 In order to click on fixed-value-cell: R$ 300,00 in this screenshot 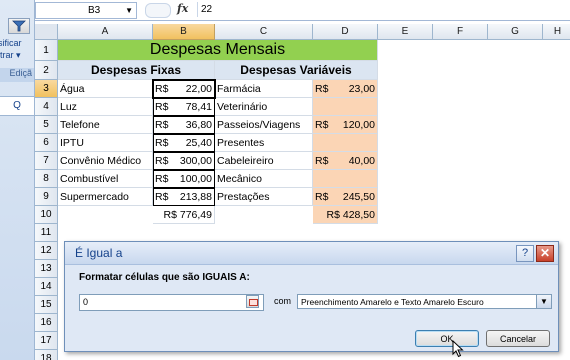, I will do `click(184, 161)`.